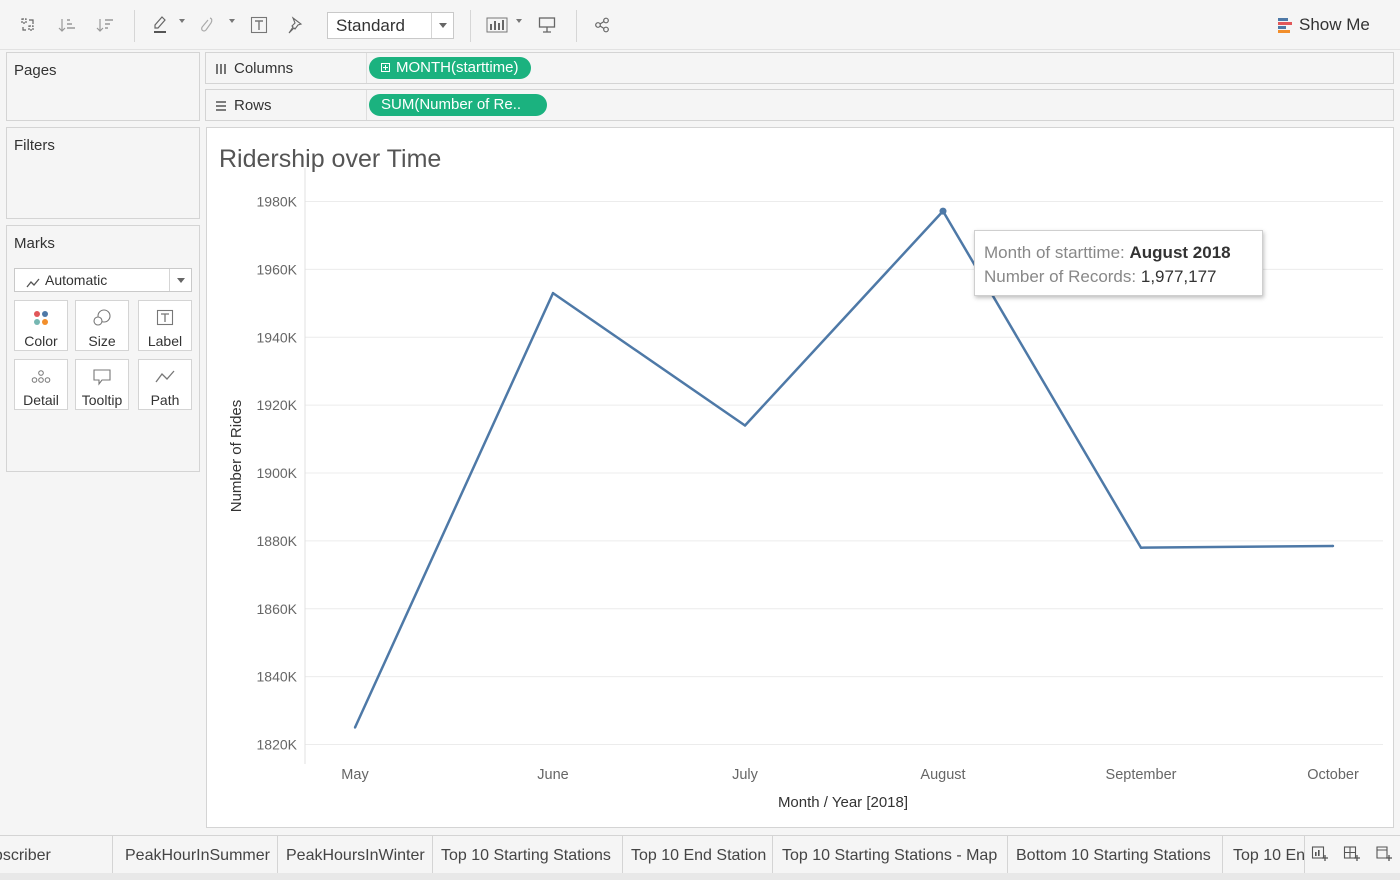  I want to click on path-card: Path, so click(165, 384).